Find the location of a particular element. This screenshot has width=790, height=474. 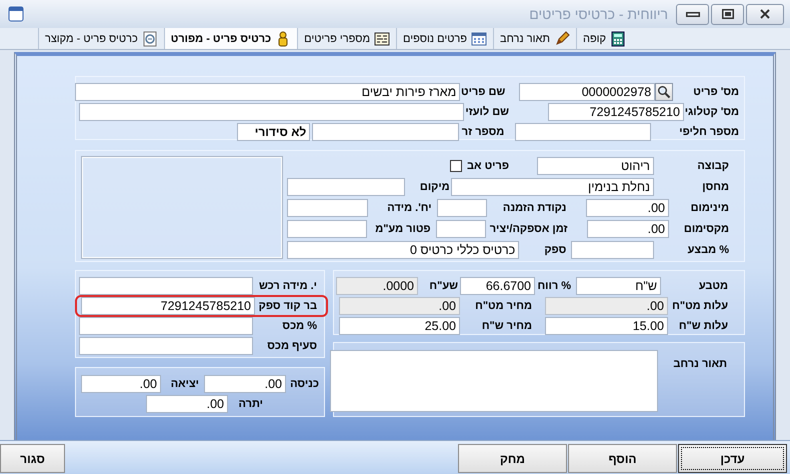

field-label: זמן אספקה/יציר is located at coordinates (529, 229).